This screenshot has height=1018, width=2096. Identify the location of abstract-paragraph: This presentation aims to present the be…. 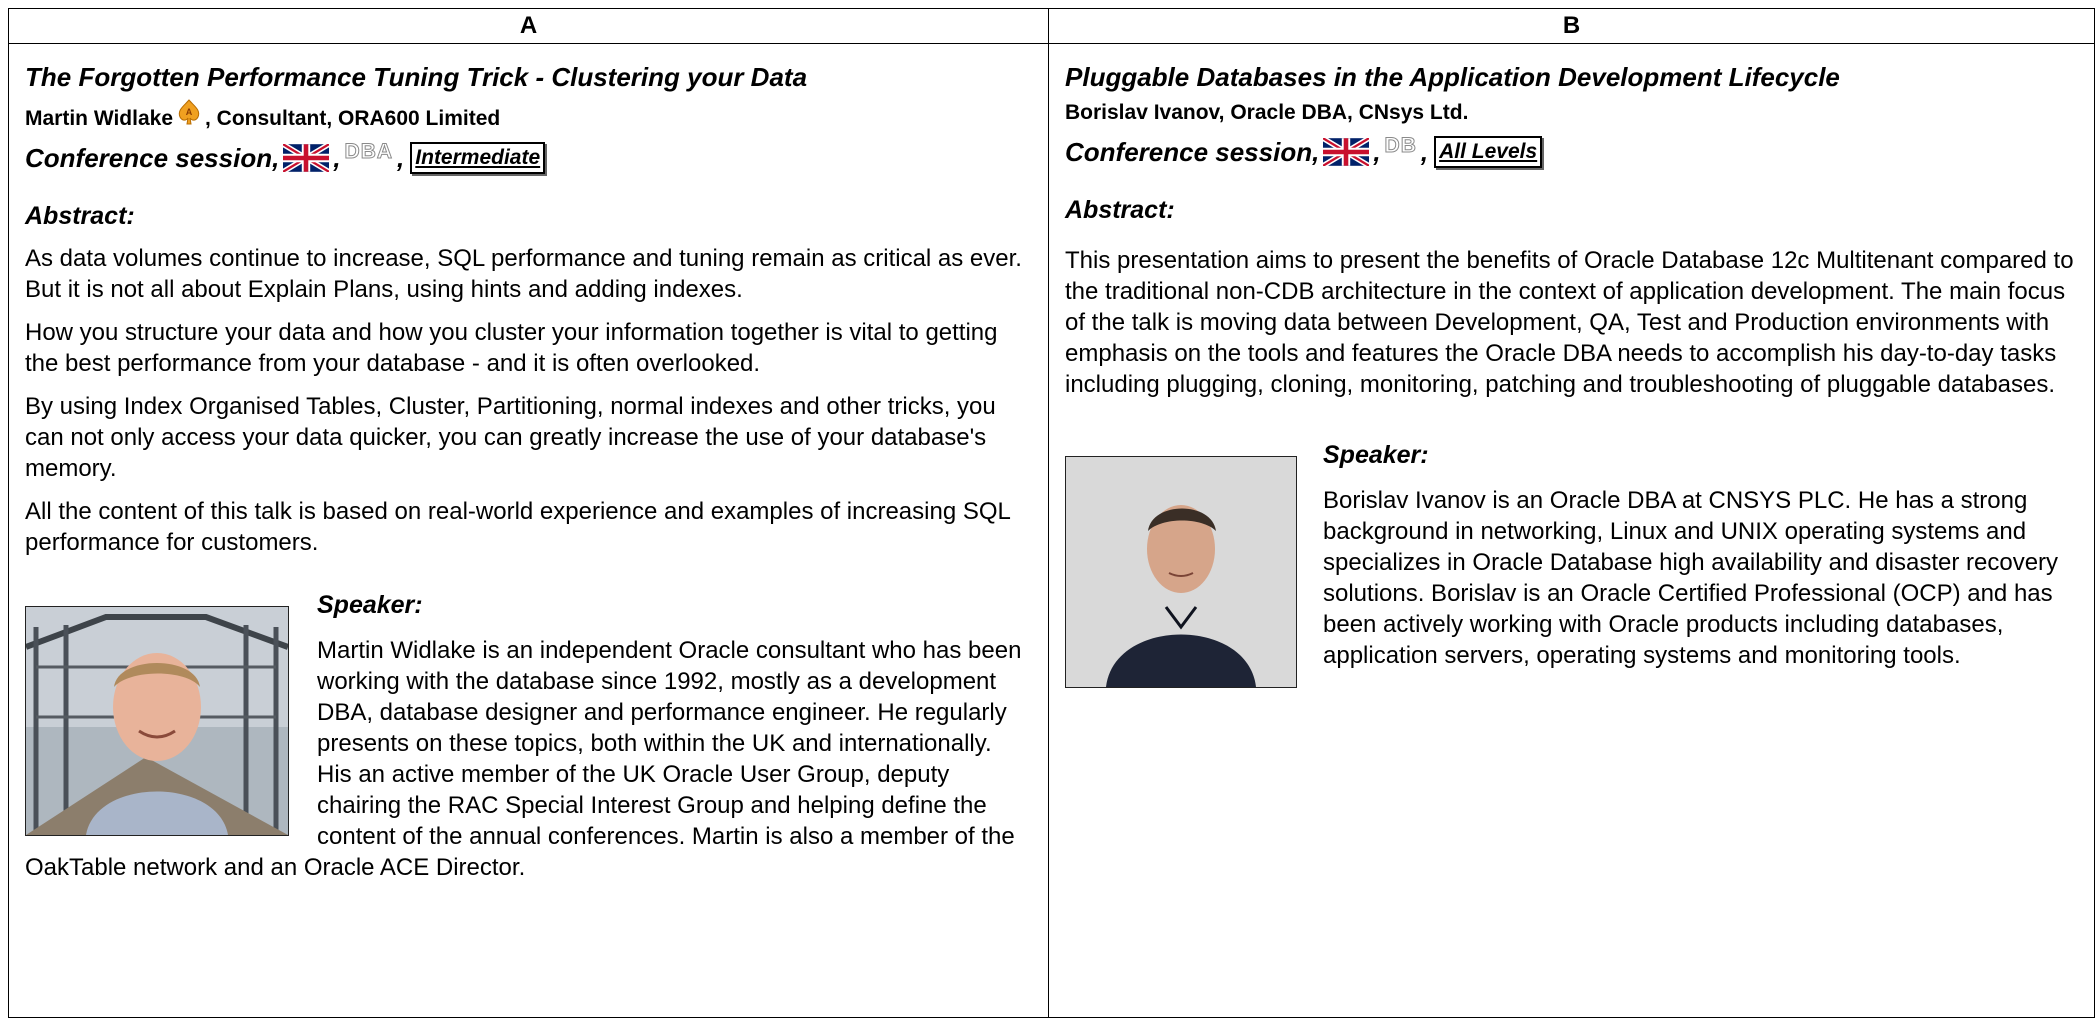
(1569, 322).